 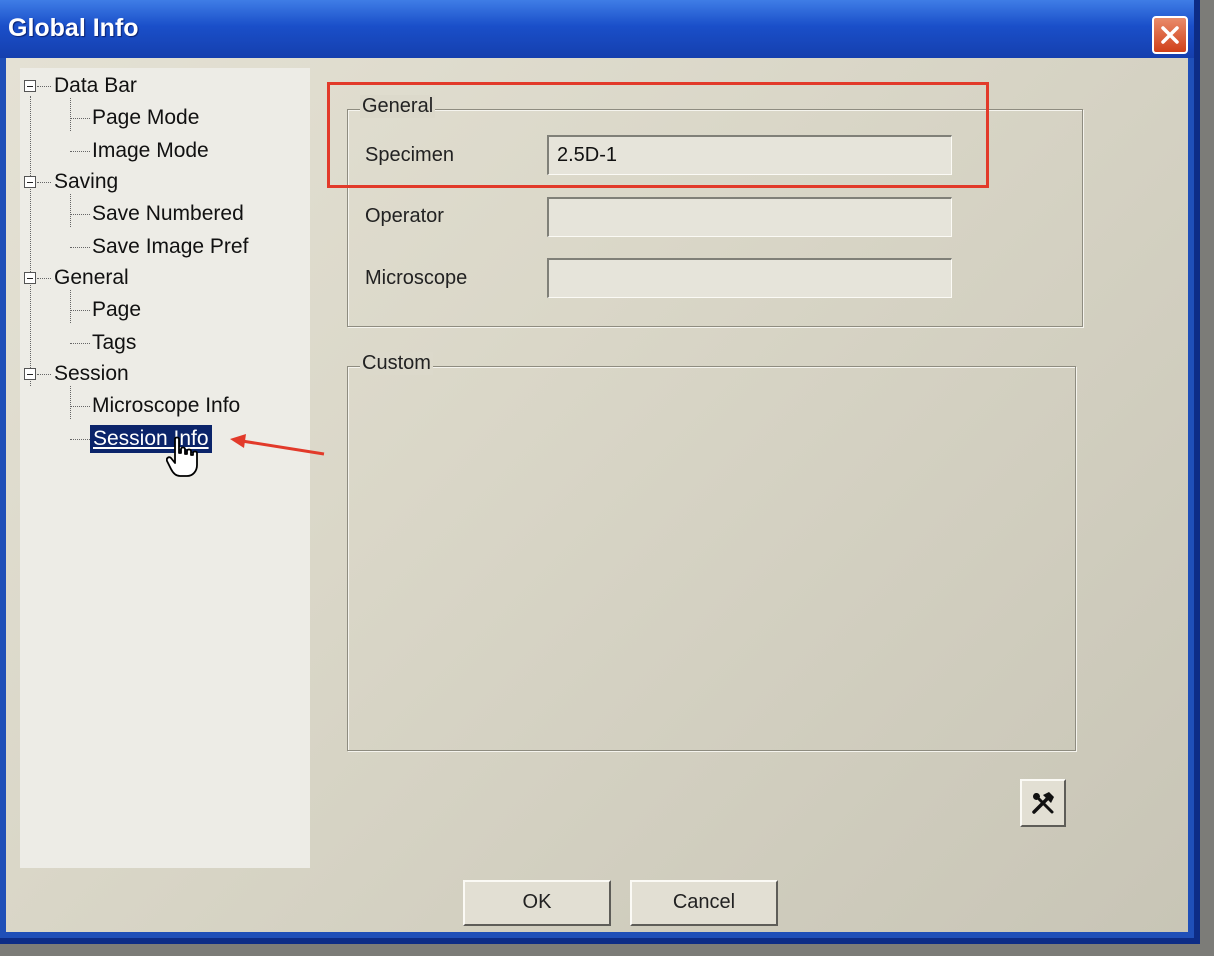 What do you see at coordinates (73, 28) in the screenshot?
I see `window-title: Global Info` at bounding box center [73, 28].